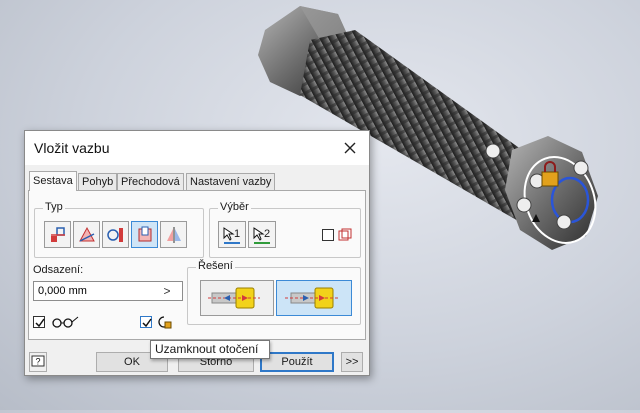  I want to click on dialog-titlebar: Vložit vazbu, so click(197, 148).